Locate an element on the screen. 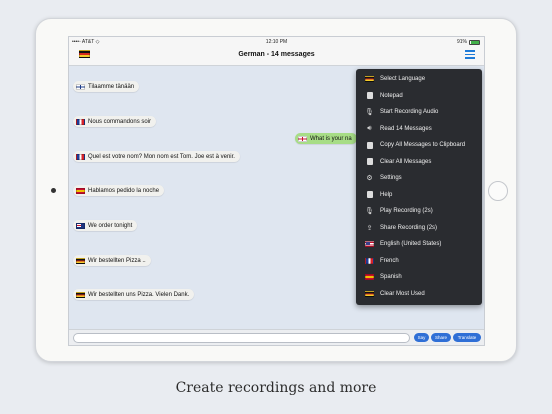 The image size is (552, 414). menu-item-label: Share Recording (2s) is located at coordinates (409, 227).